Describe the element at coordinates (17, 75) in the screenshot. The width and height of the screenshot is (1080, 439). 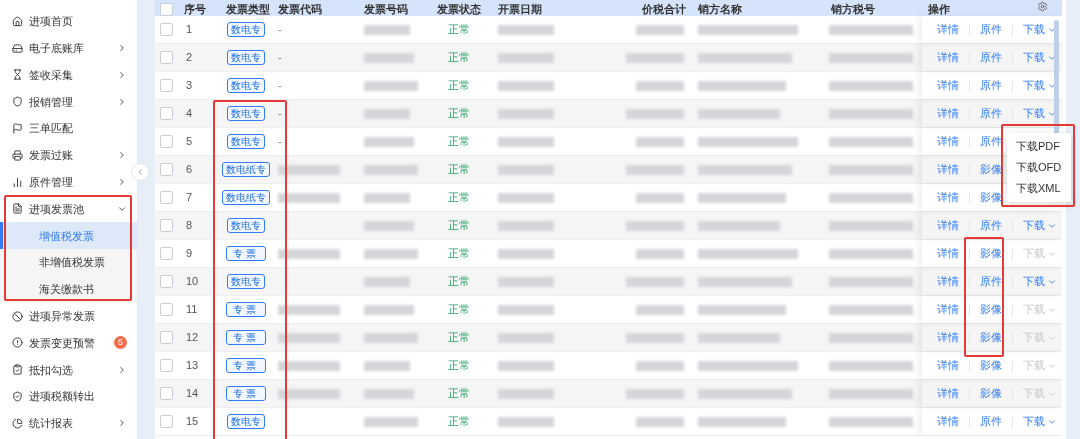
I see `hourglass-icon` at that location.